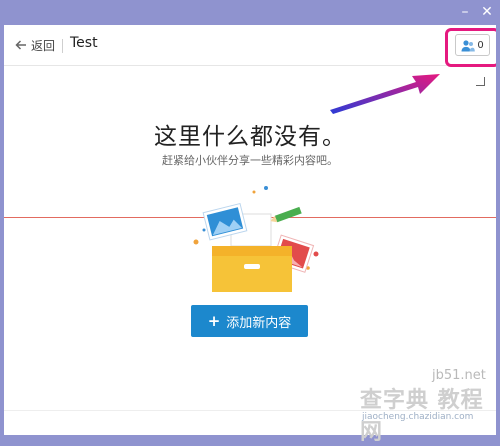 This screenshot has width=500, height=446. Describe the element at coordinates (20, 45) in the screenshot. I see `back-arrow-icon` at that location.